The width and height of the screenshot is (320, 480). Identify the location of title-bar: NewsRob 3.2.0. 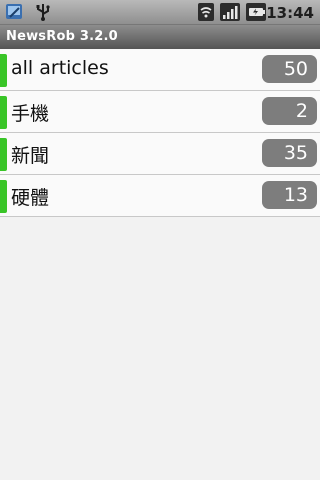
(160, 37).